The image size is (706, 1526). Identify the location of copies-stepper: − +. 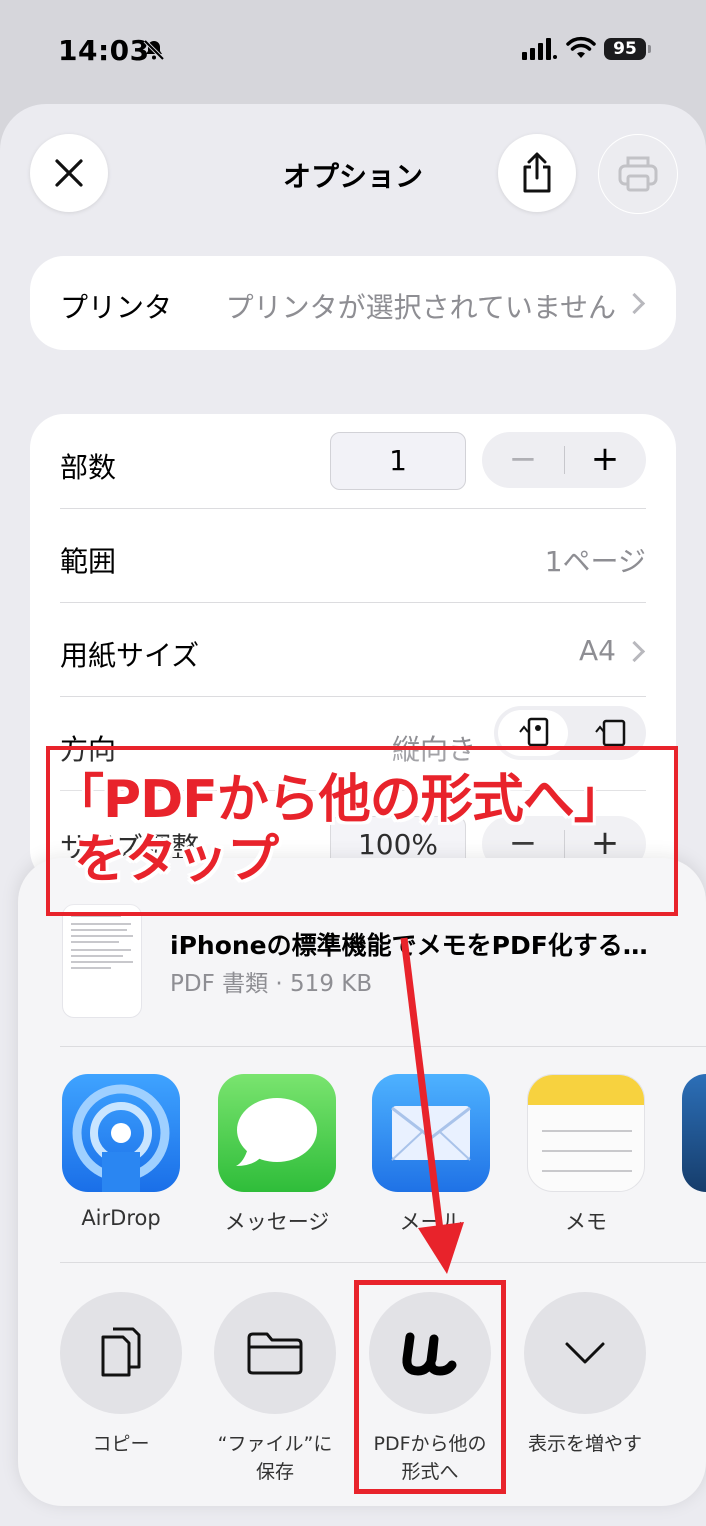
(564, 460).